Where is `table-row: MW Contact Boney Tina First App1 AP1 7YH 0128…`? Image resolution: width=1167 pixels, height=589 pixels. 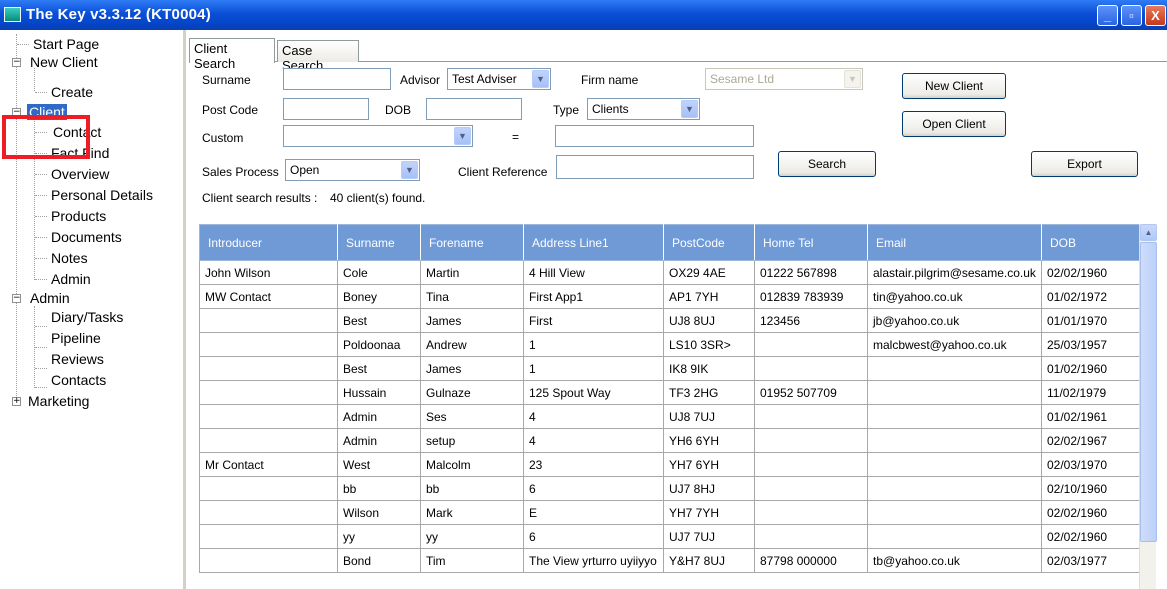 table-row: MW Contact Boney Tina First App1 AP1 7YH 0128… is located at coordinates (669, 296).